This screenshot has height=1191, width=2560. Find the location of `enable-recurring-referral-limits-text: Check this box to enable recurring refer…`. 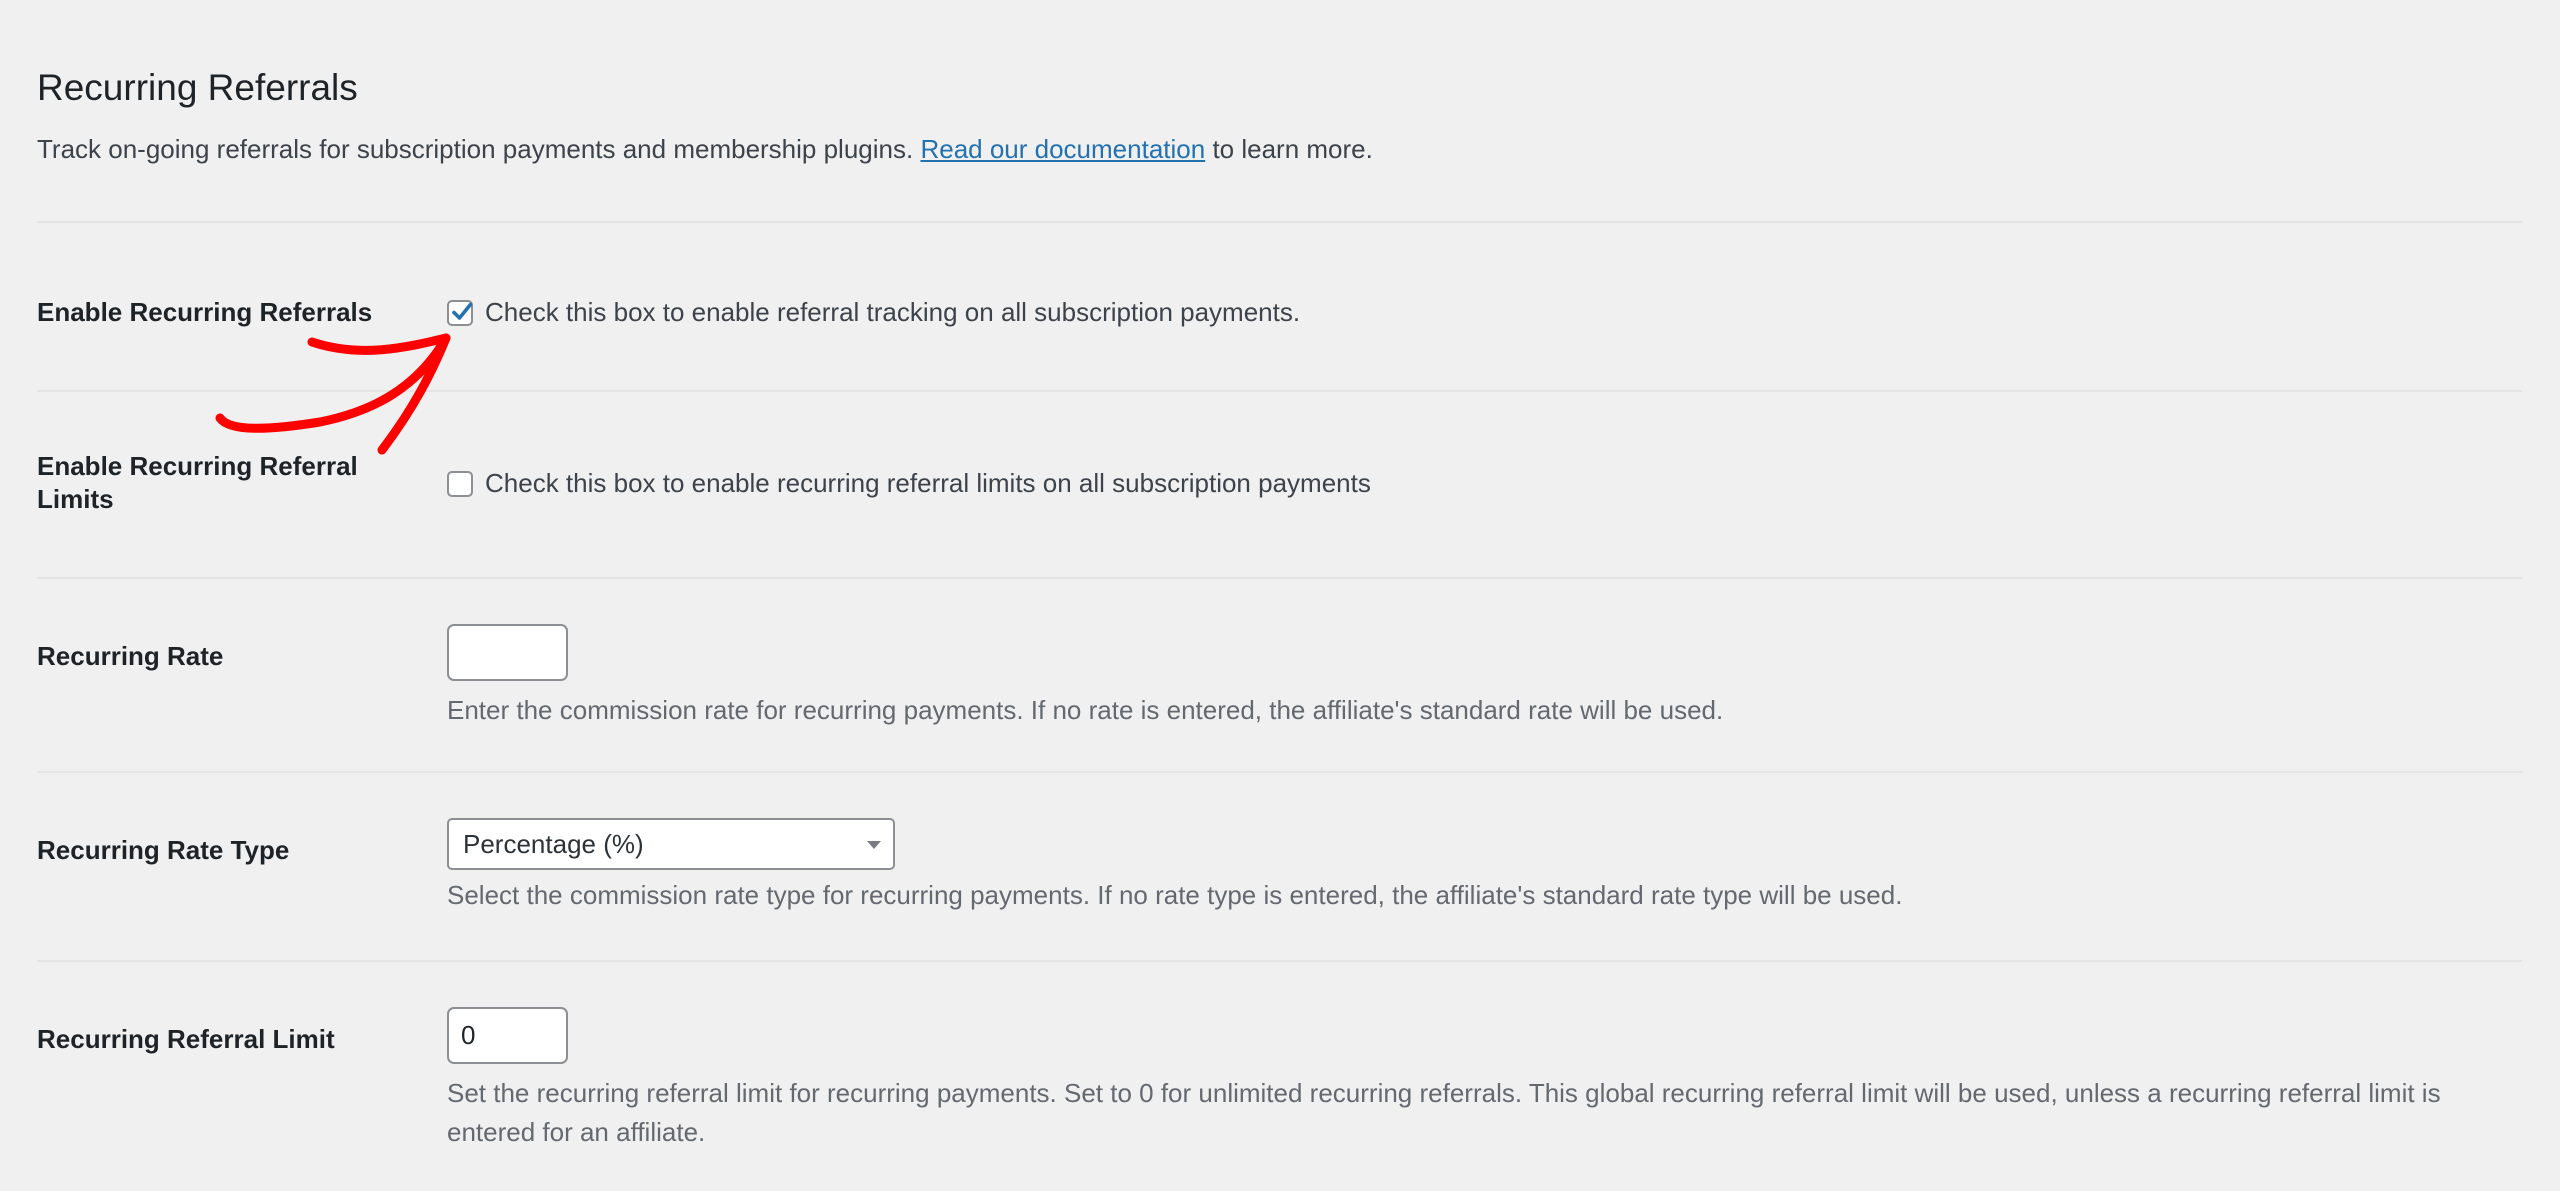

enable-recurring-referral-limits-text: Check this box to enable recurring refer… is located at coordinates (928, 483).